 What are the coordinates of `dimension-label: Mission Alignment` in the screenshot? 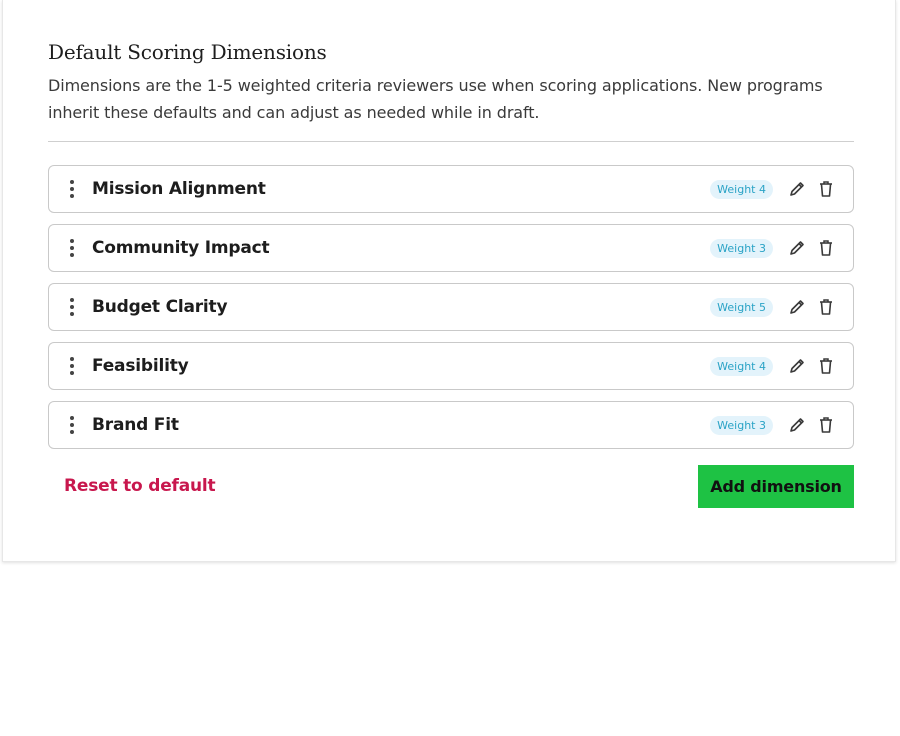 It's located at (179, 189).